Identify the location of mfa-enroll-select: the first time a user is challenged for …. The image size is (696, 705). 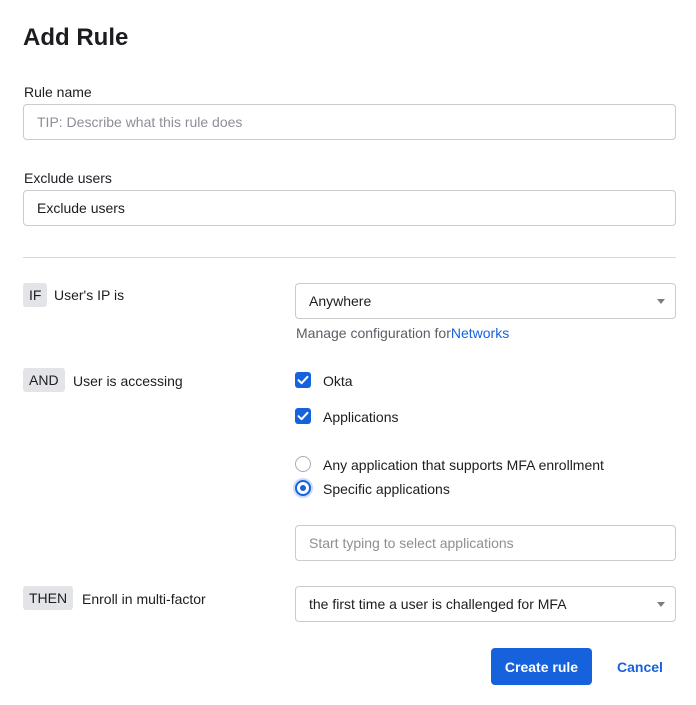
(485, 604).